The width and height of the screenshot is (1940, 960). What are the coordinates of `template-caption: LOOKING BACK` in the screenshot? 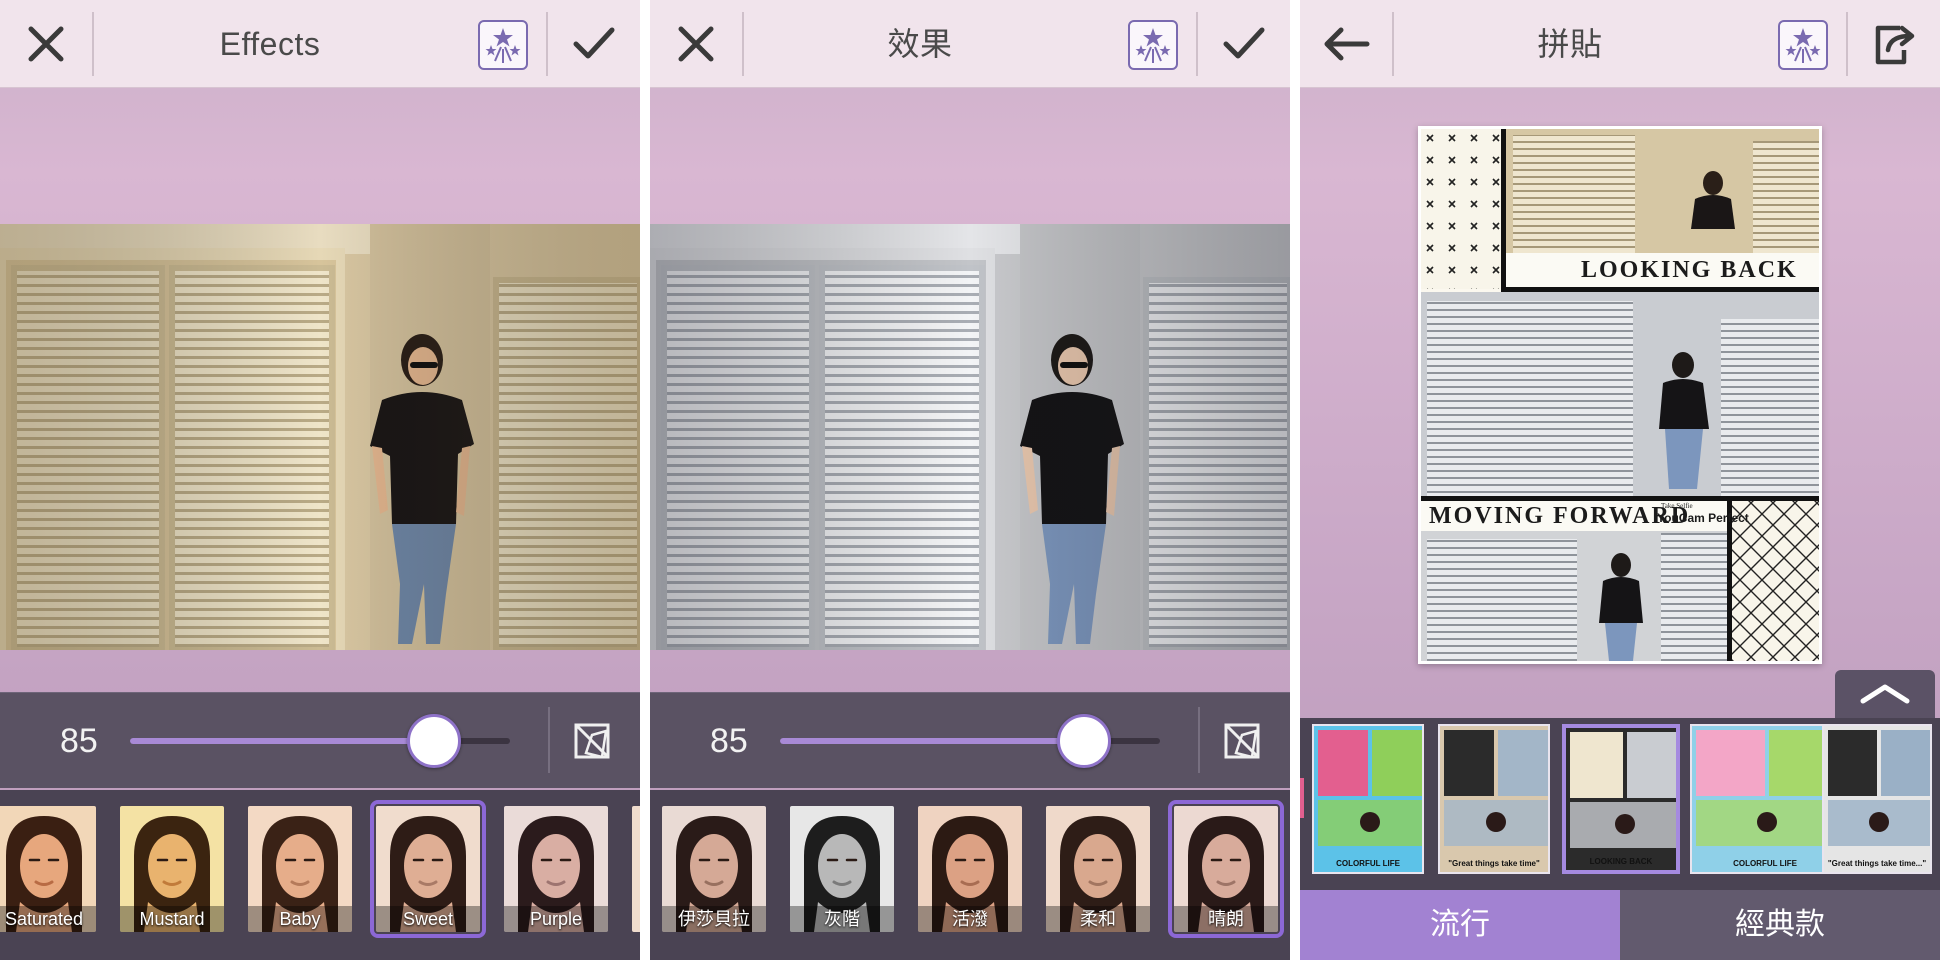 It's located at (1621, 861).